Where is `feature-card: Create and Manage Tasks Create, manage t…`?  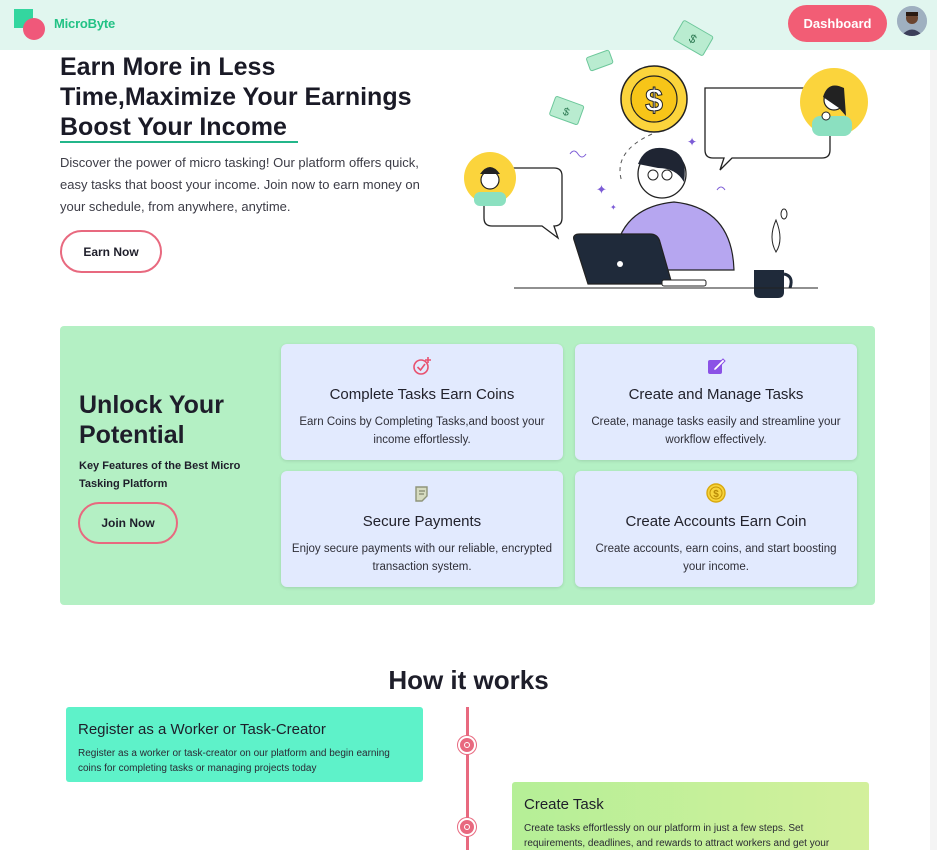
feature-card: Create and Manage Tasks Create, manage t… is located at coordinates (716, 402).